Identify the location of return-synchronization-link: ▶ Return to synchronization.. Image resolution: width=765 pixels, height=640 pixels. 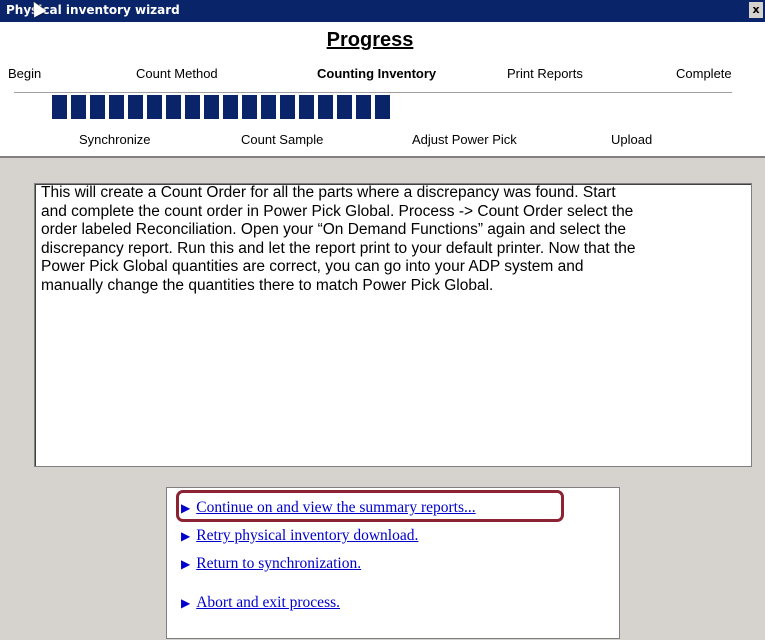
(271, 564).